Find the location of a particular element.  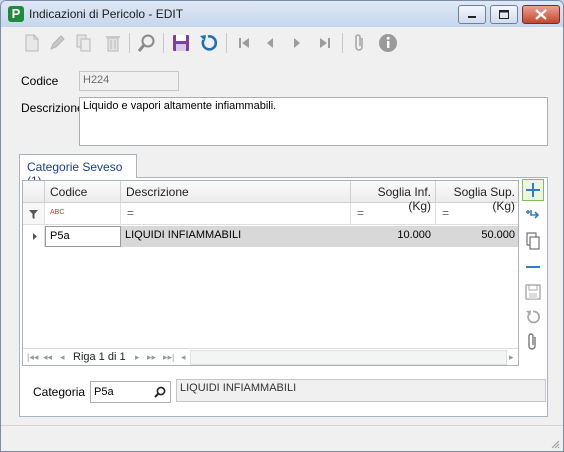

categoria-description-field: LIQUIDI INFIAMMABILI is located at coordinates (361, 390).